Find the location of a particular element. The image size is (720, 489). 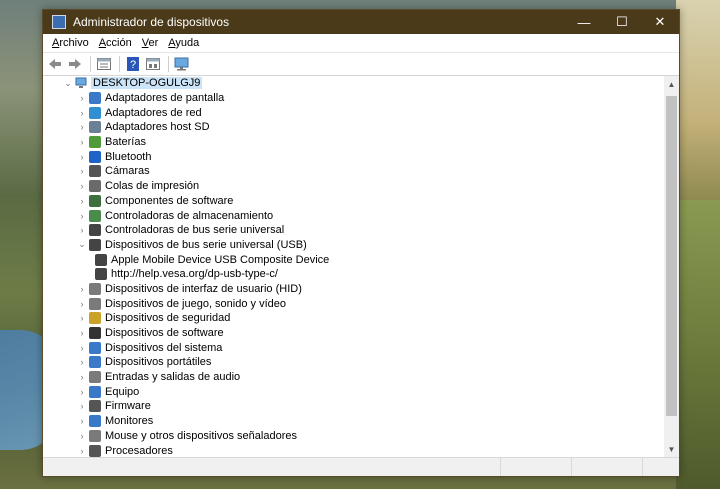

tree-root-label: DESKTOP-OGULGJ9 is located at coordinates (147, 83).